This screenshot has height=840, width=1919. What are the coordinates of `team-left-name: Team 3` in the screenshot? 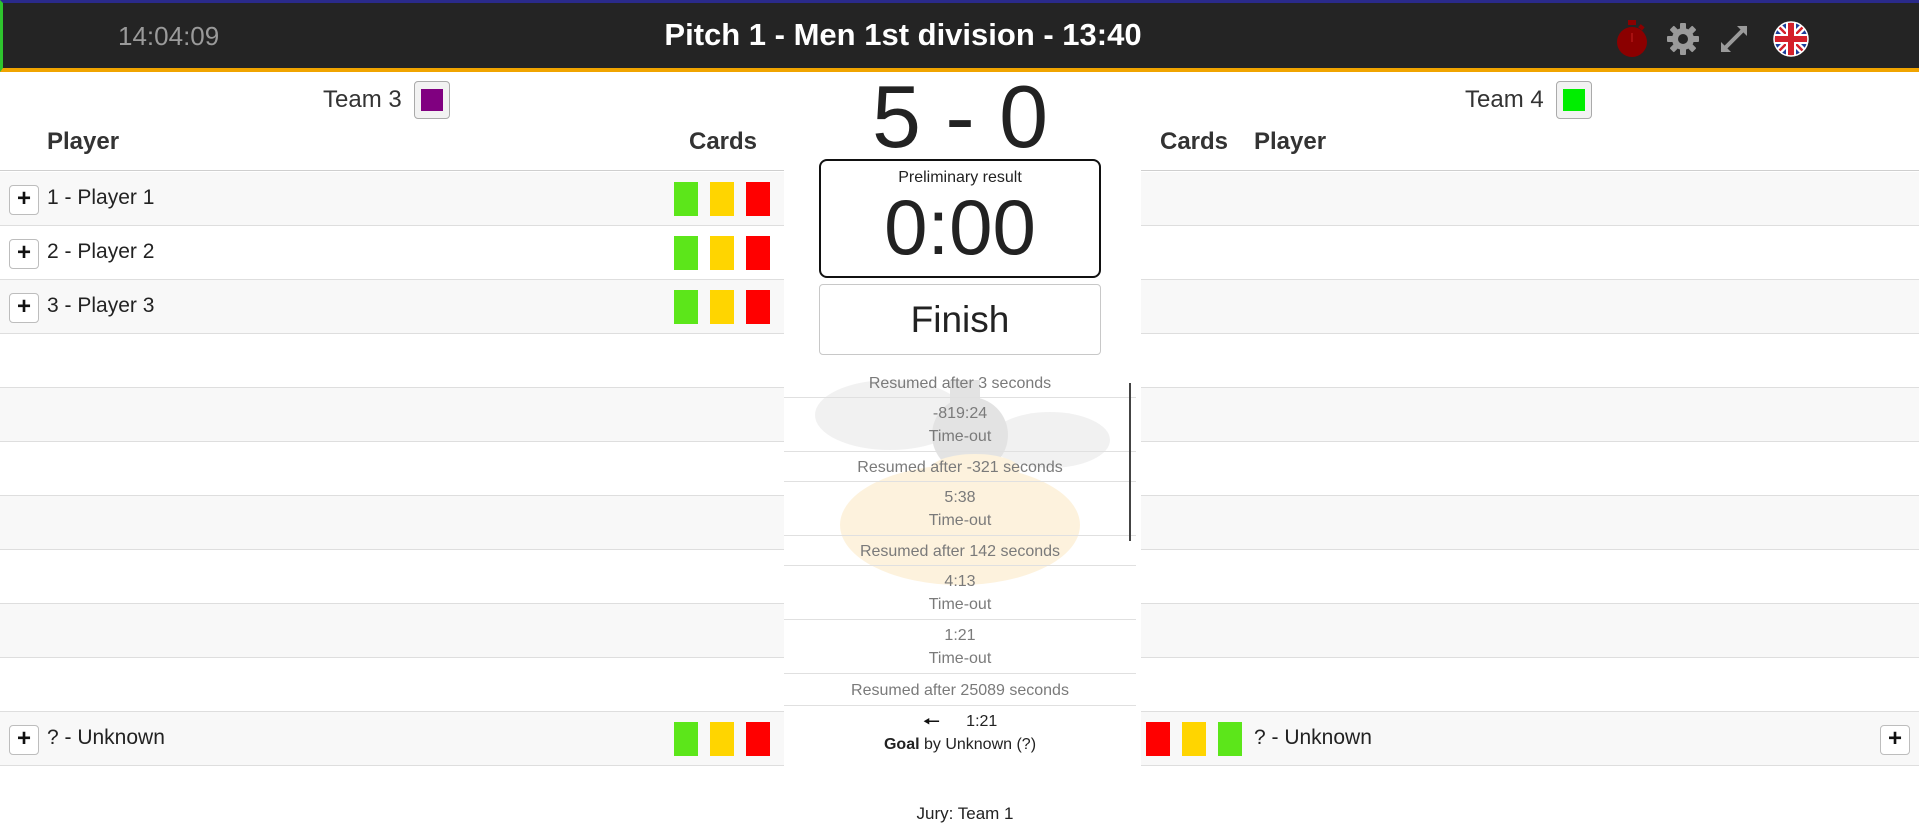 It's located at (362, 99).